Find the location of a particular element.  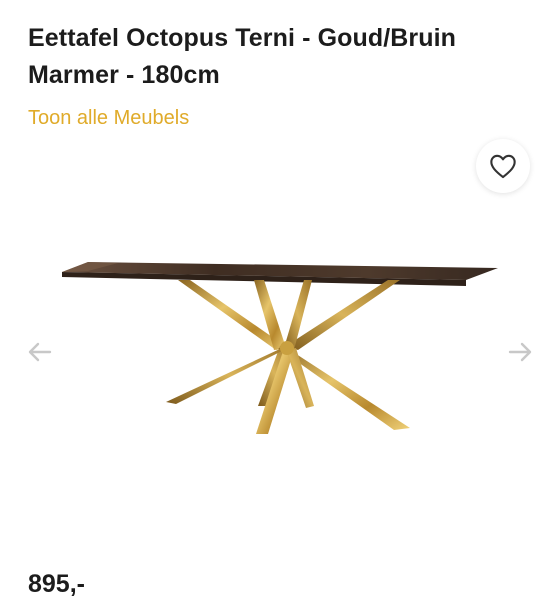

arrow-left-icon is located at coordinates (39, 352).